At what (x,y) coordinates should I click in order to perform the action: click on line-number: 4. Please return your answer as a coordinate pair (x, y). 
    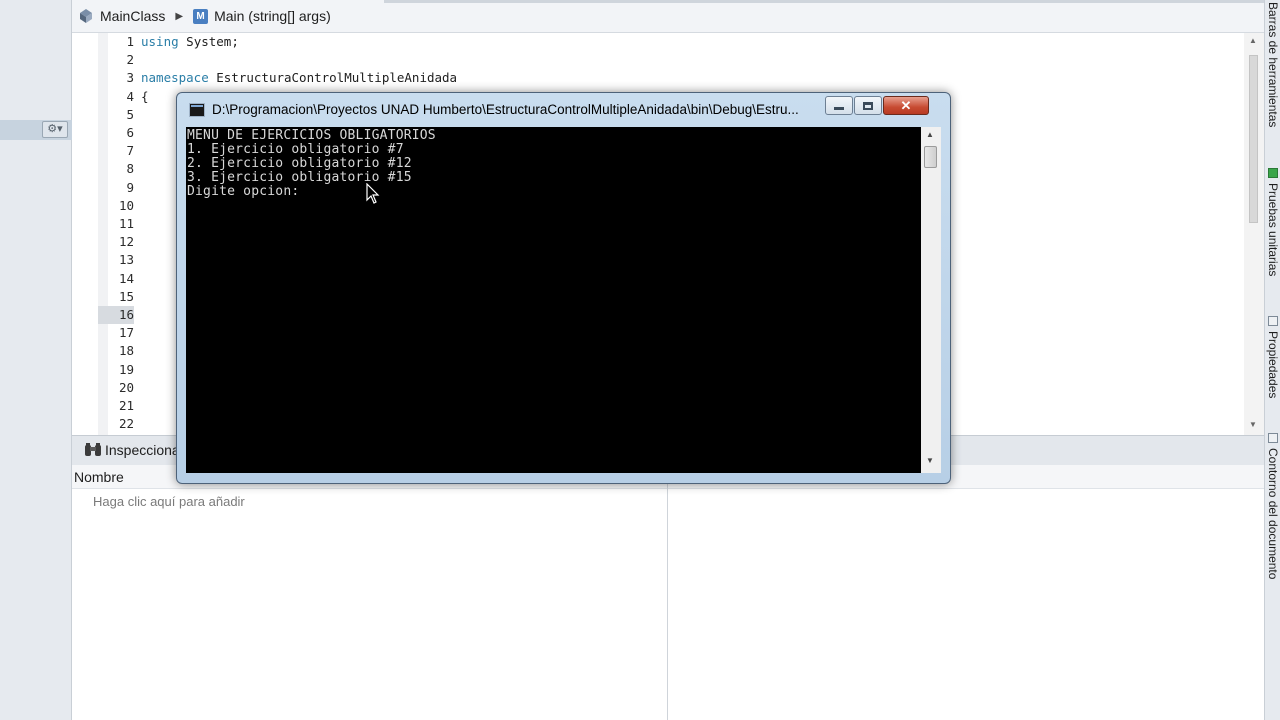
    Looking at the image, I should click on (130, 96).